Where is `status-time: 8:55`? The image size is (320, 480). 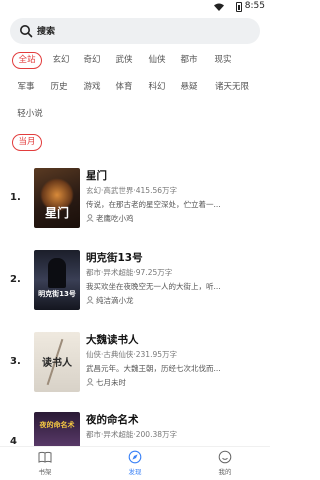 status-time: 8:55 is located at coordinates (254, 6).